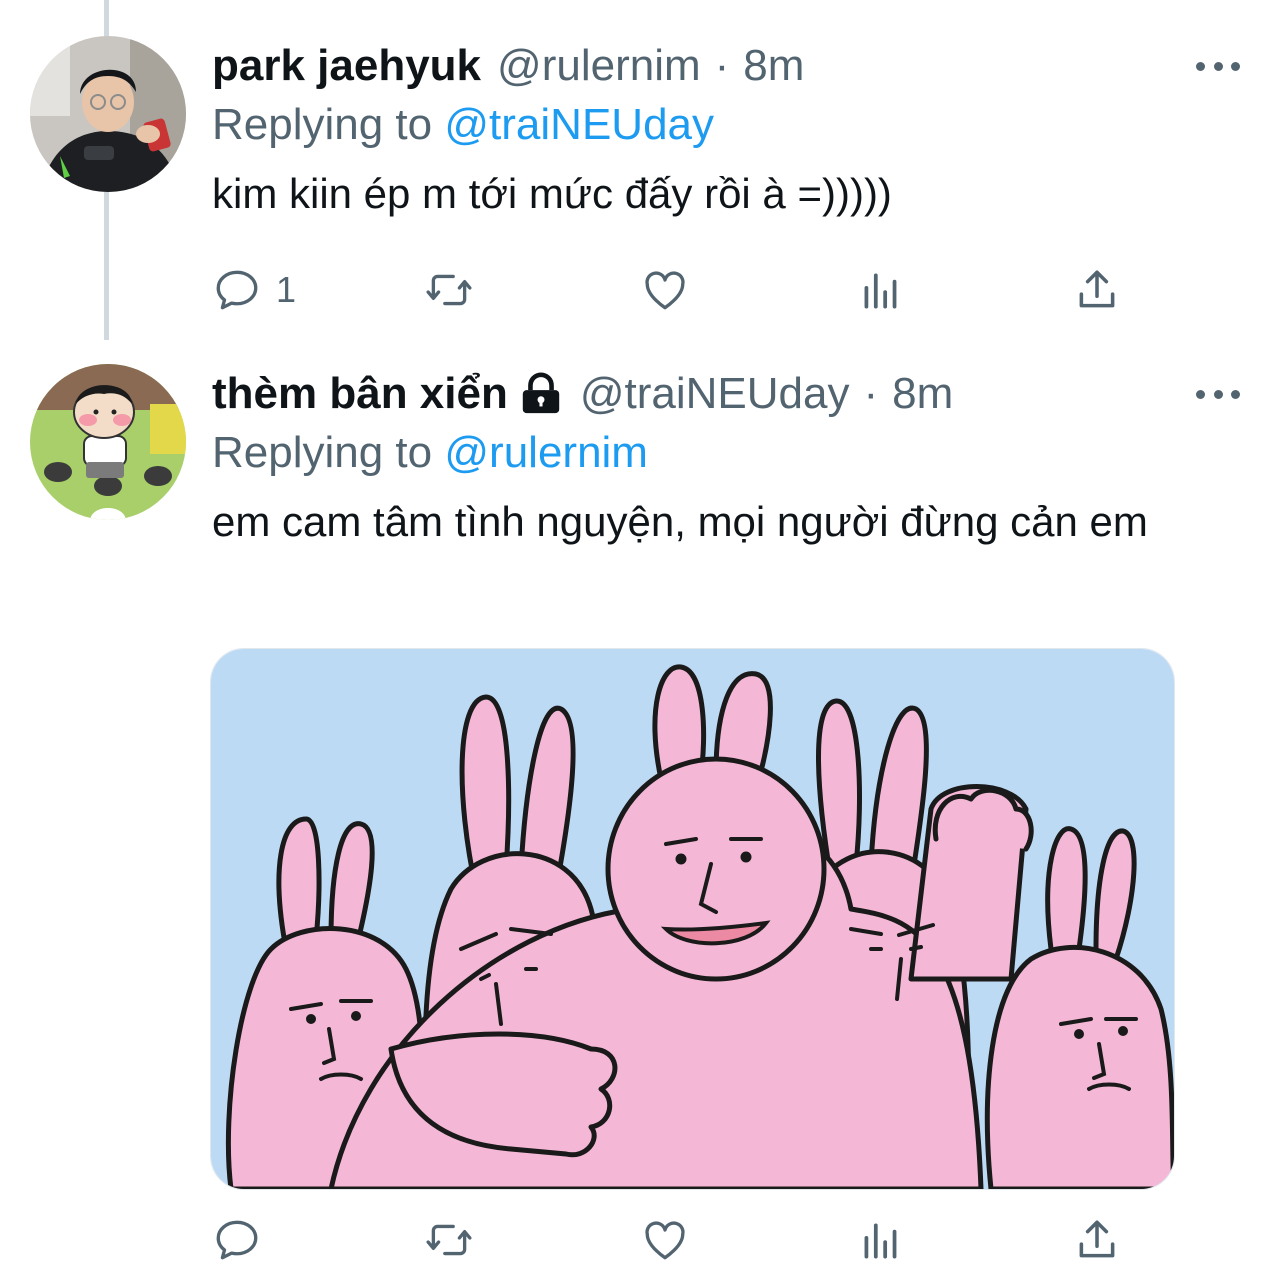  Describe the element at coordinates (599, 66) in the screenshot. I see `user-handle: @rulernim` at that location.